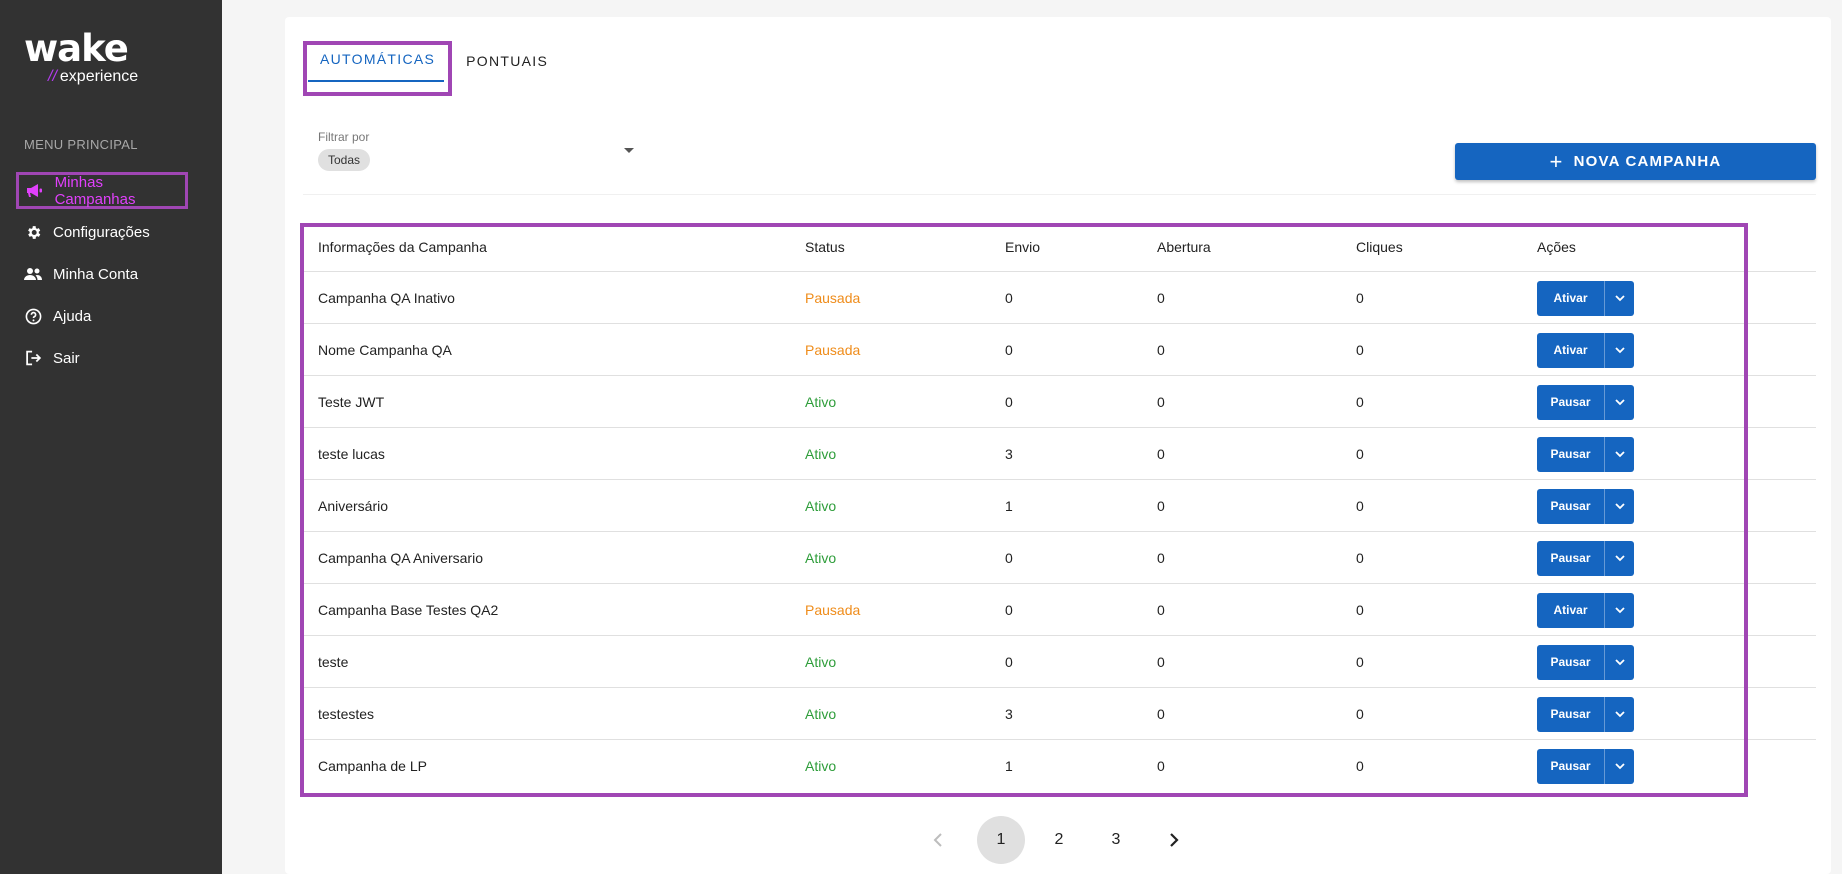  What do you see at coordinates (1058, 298) in the screenshot?
I see `table-row: Campanha QA Inativo Pausada 0 0 0 Ativar` at bounding box center [1058, 298].